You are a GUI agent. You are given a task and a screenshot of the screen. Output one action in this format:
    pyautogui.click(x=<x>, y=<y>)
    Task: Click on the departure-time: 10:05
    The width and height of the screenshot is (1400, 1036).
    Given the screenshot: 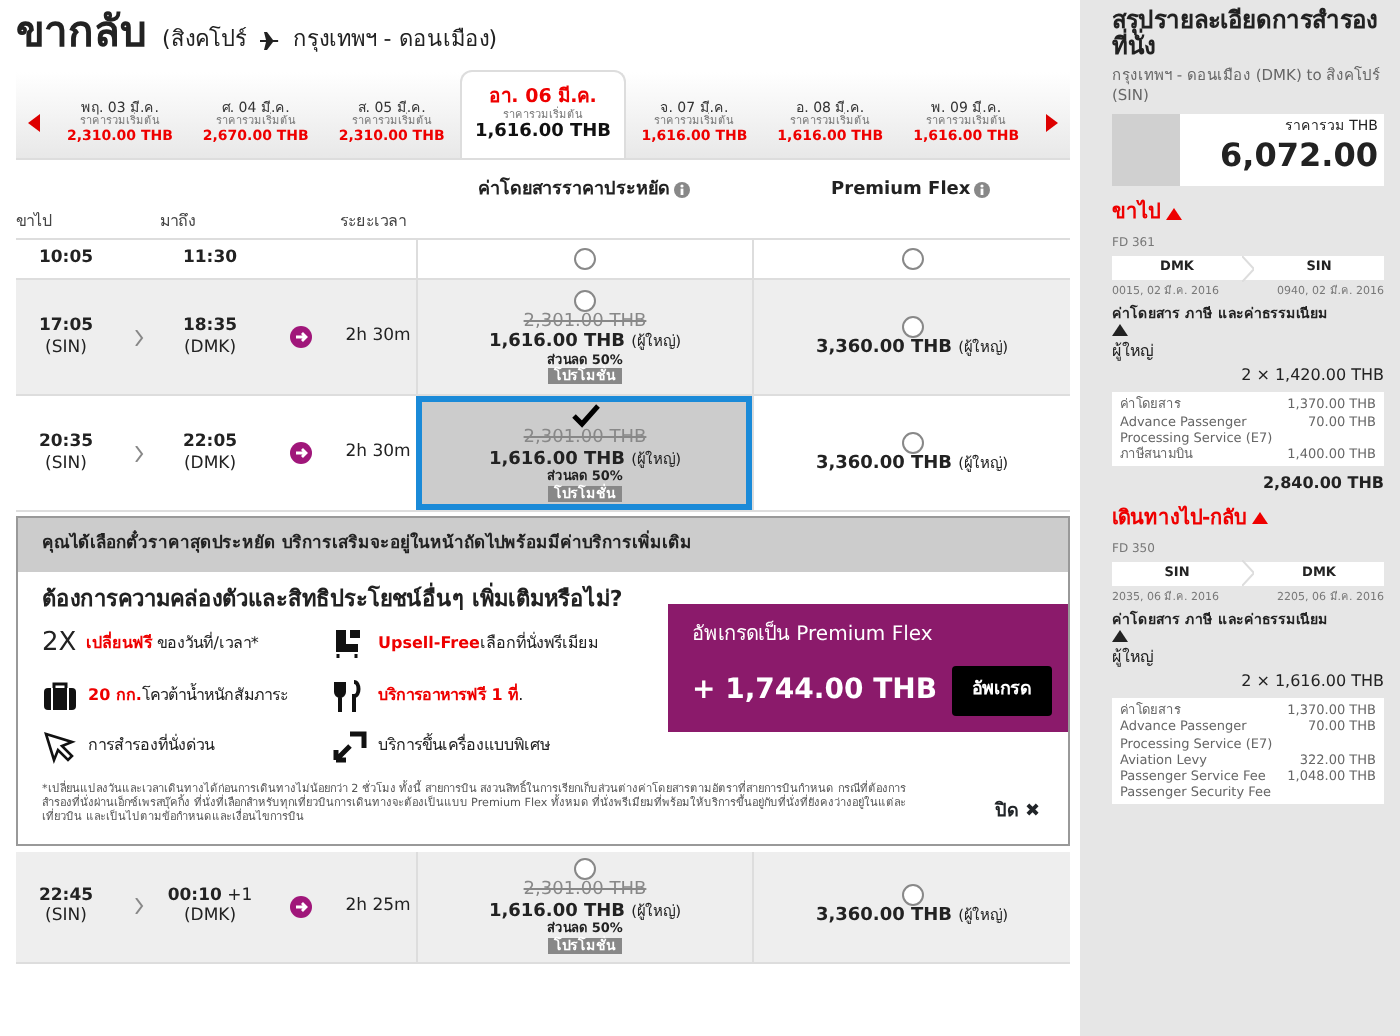 What is the action you would take?
    pyautogui.click(x=66, y=259)
    